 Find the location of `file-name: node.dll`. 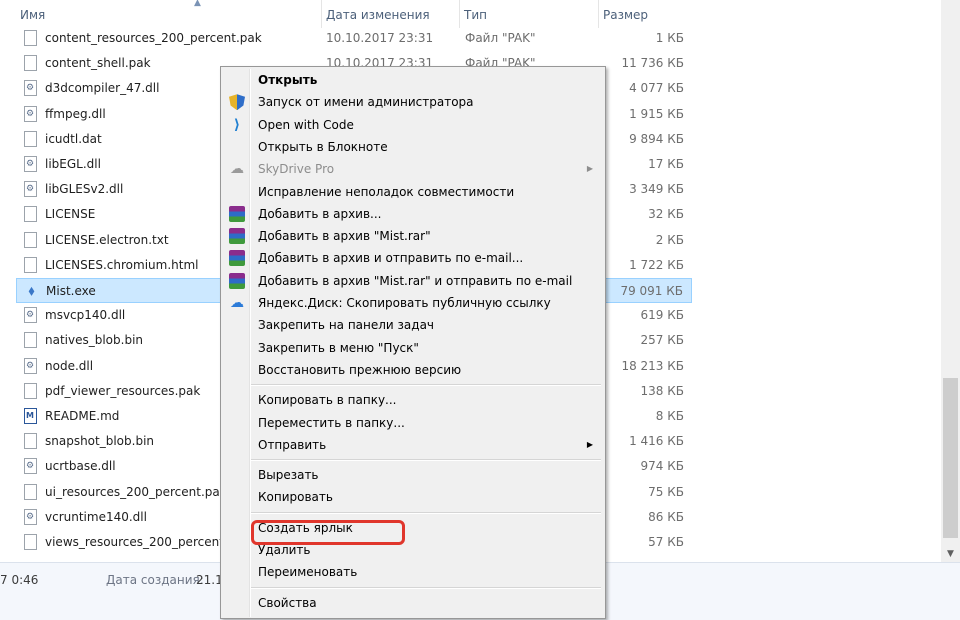

file-name: node.dll is located at coordinates (69, 365).